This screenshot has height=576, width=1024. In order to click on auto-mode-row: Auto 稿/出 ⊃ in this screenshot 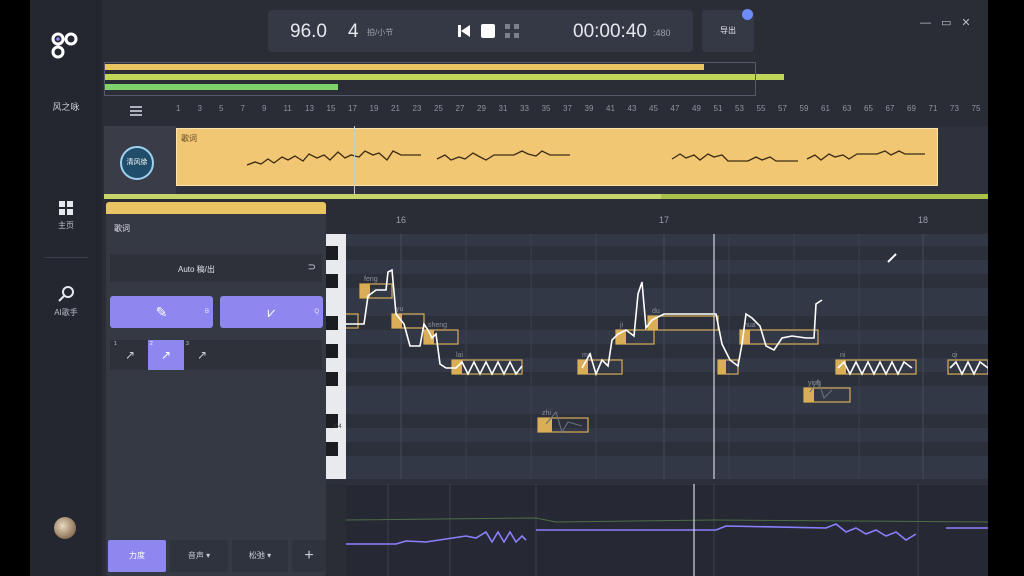, I will do `click(216, 268)`.